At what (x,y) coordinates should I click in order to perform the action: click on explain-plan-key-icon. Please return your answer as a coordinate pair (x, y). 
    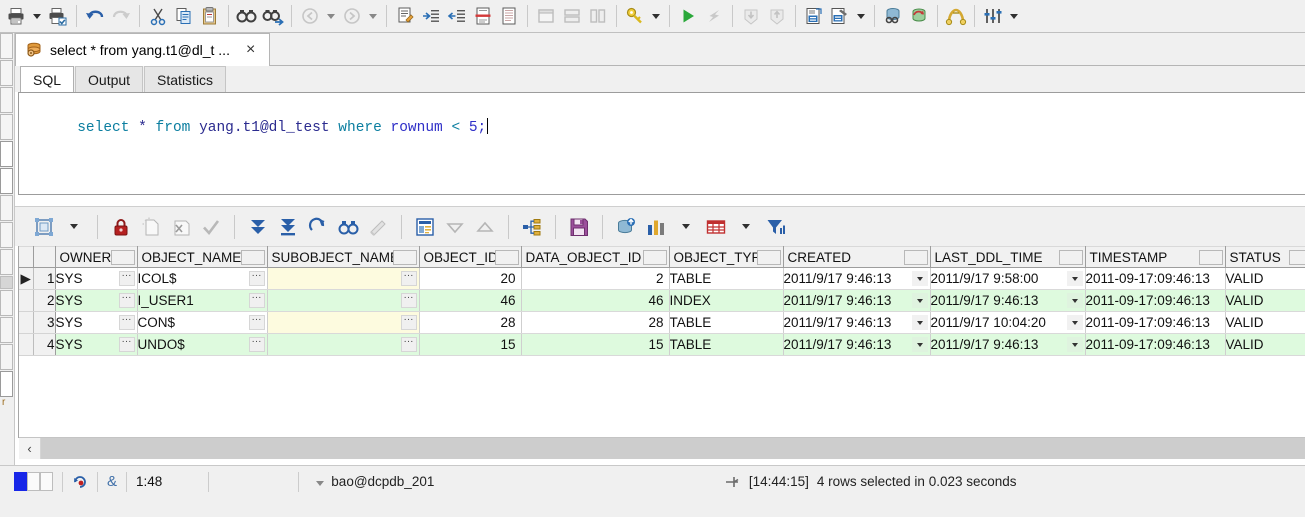
    Looking at the image, I should click on (635, 16).